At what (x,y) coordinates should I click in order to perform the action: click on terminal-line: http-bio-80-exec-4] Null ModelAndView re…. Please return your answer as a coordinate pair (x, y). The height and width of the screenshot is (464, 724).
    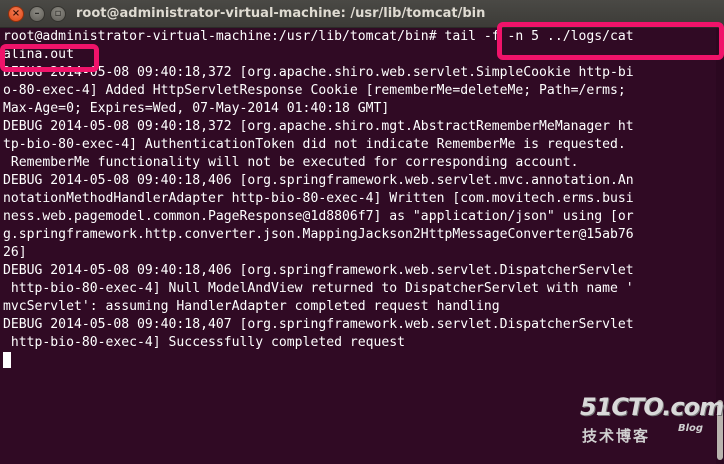
    Looking at the image, I should click on (318, 288).